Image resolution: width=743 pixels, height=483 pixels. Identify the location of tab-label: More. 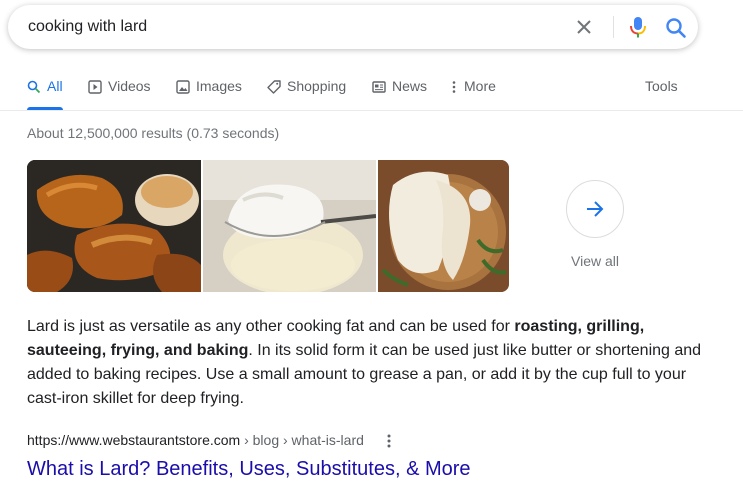
(480, 86).